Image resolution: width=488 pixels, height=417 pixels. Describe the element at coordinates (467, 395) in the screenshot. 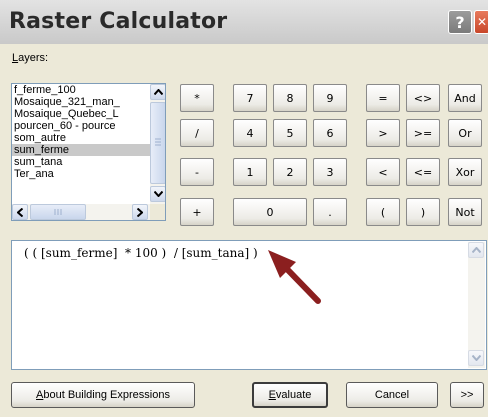

I see `more-options-button: >>` at that location.